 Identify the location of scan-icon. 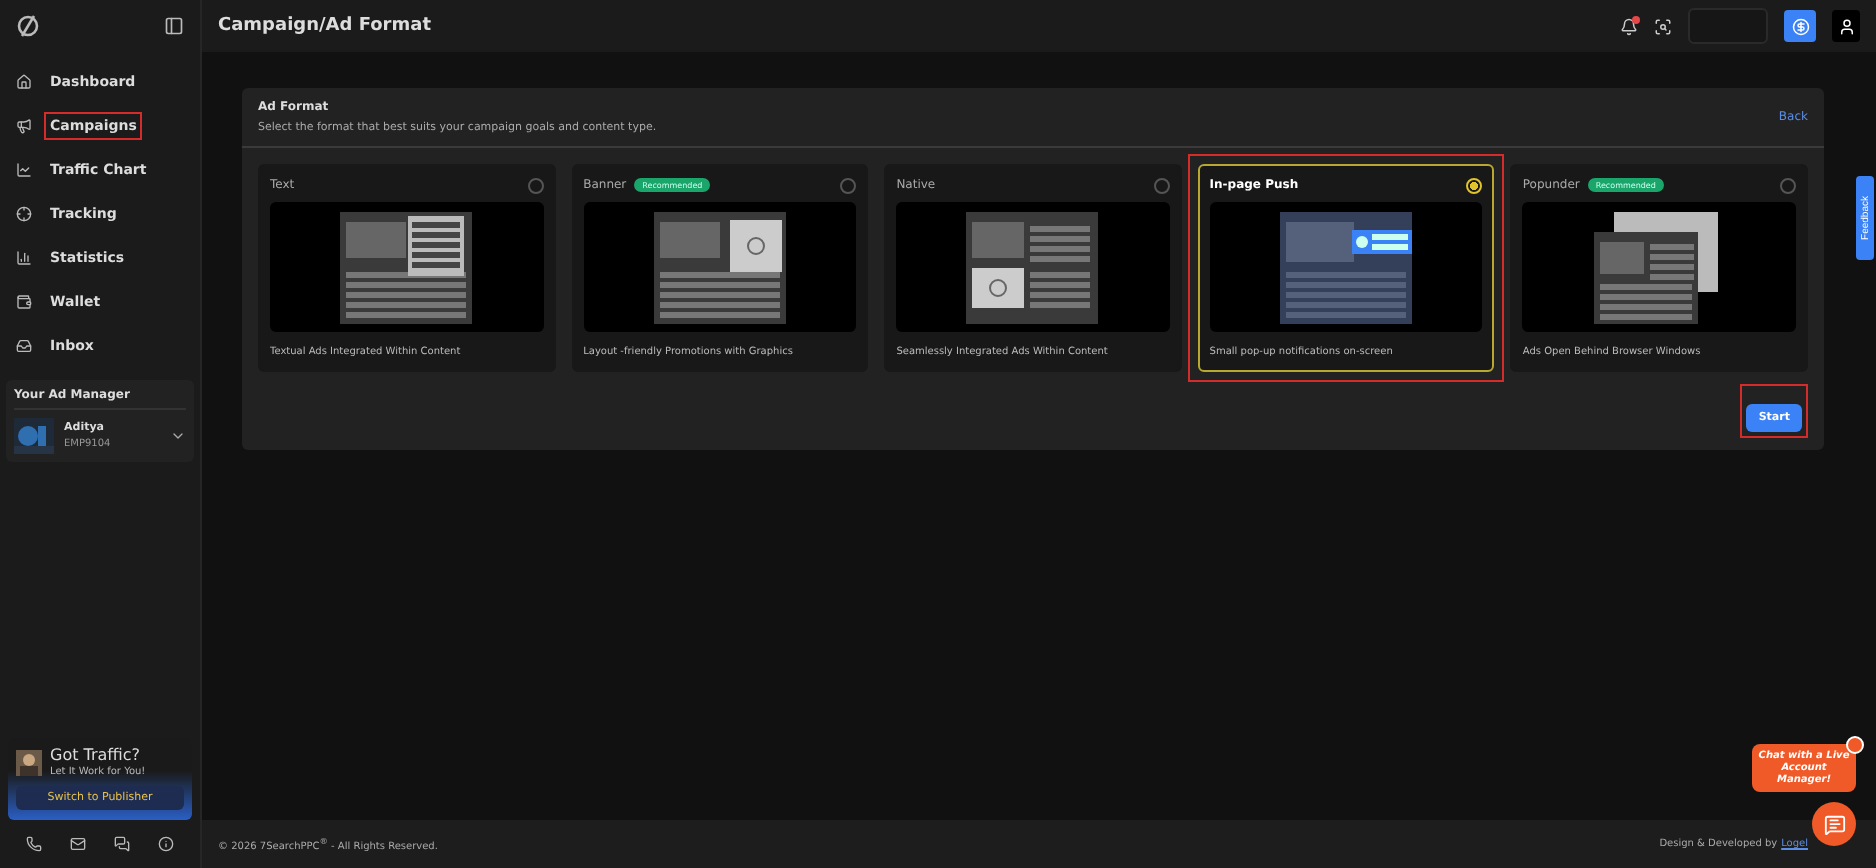
(1663, 26).